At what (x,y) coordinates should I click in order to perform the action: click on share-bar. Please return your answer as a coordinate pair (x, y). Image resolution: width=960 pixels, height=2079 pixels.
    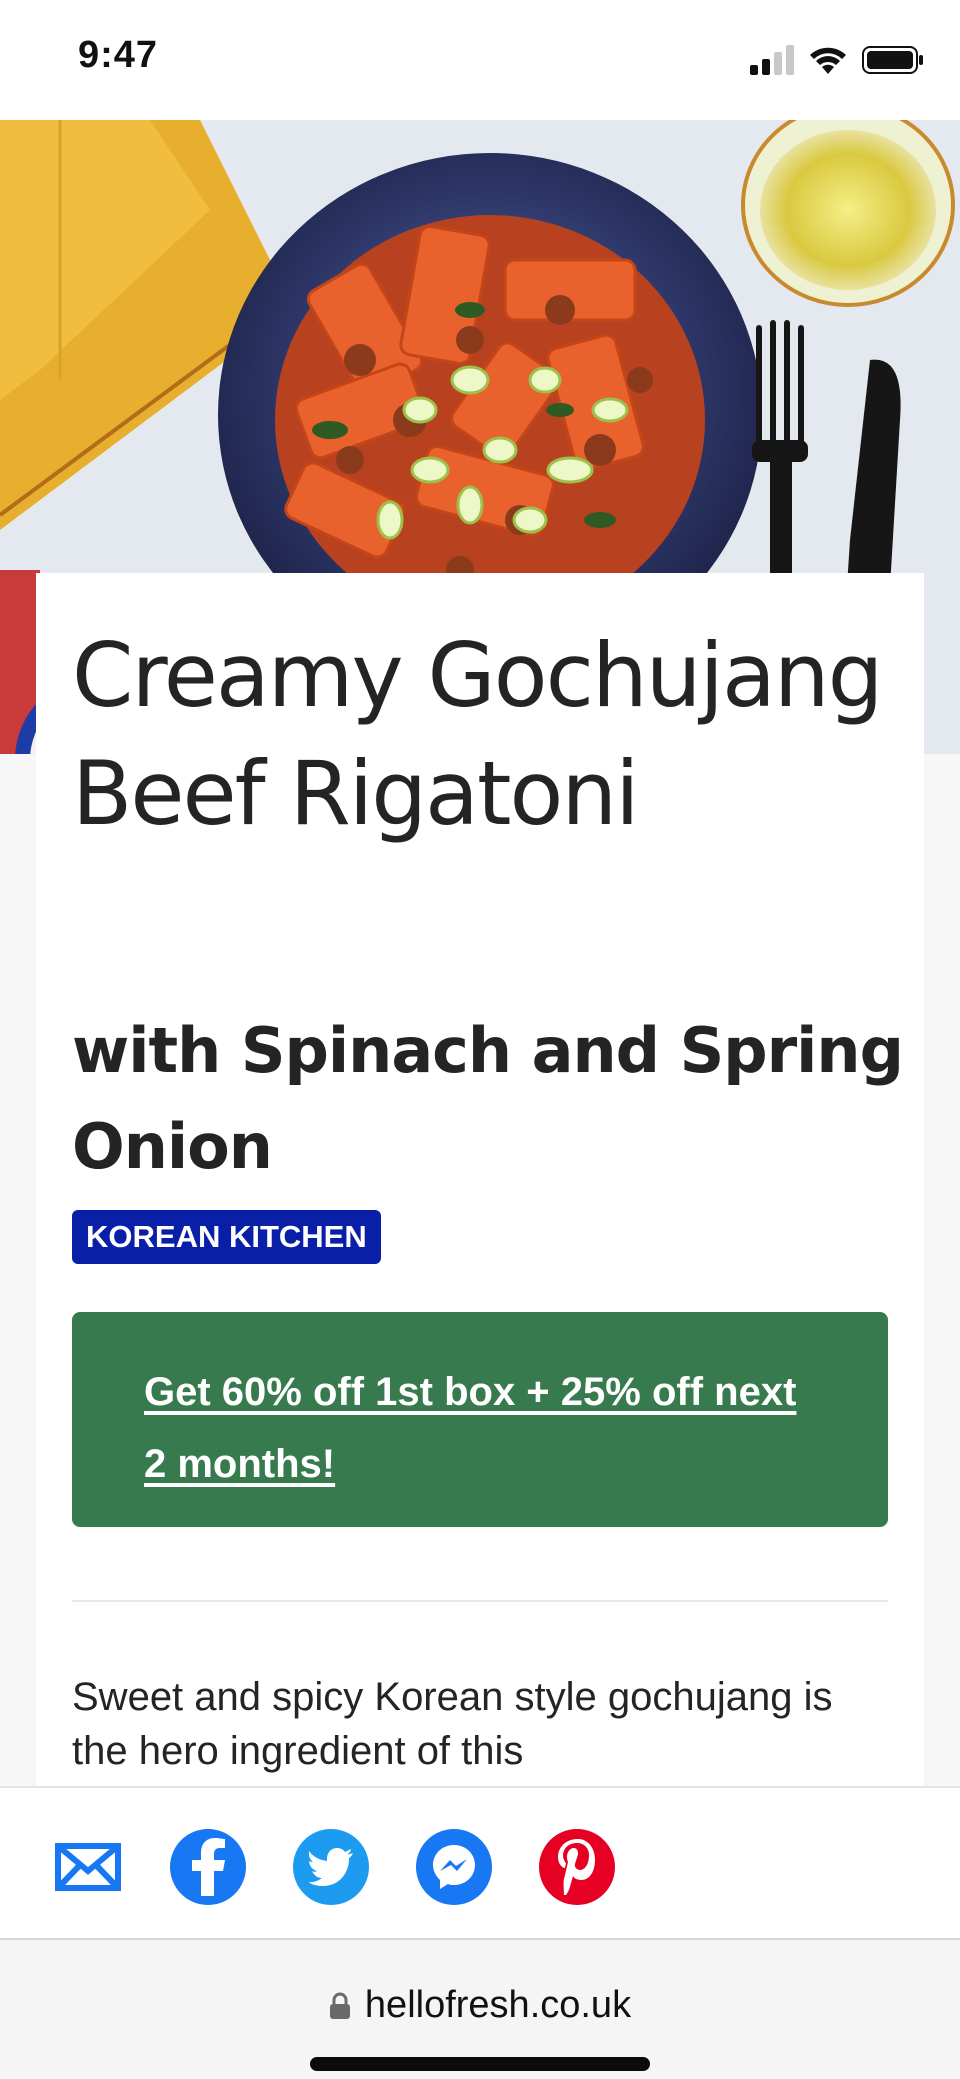
    Looking at the image, I should click on (480, 1862).